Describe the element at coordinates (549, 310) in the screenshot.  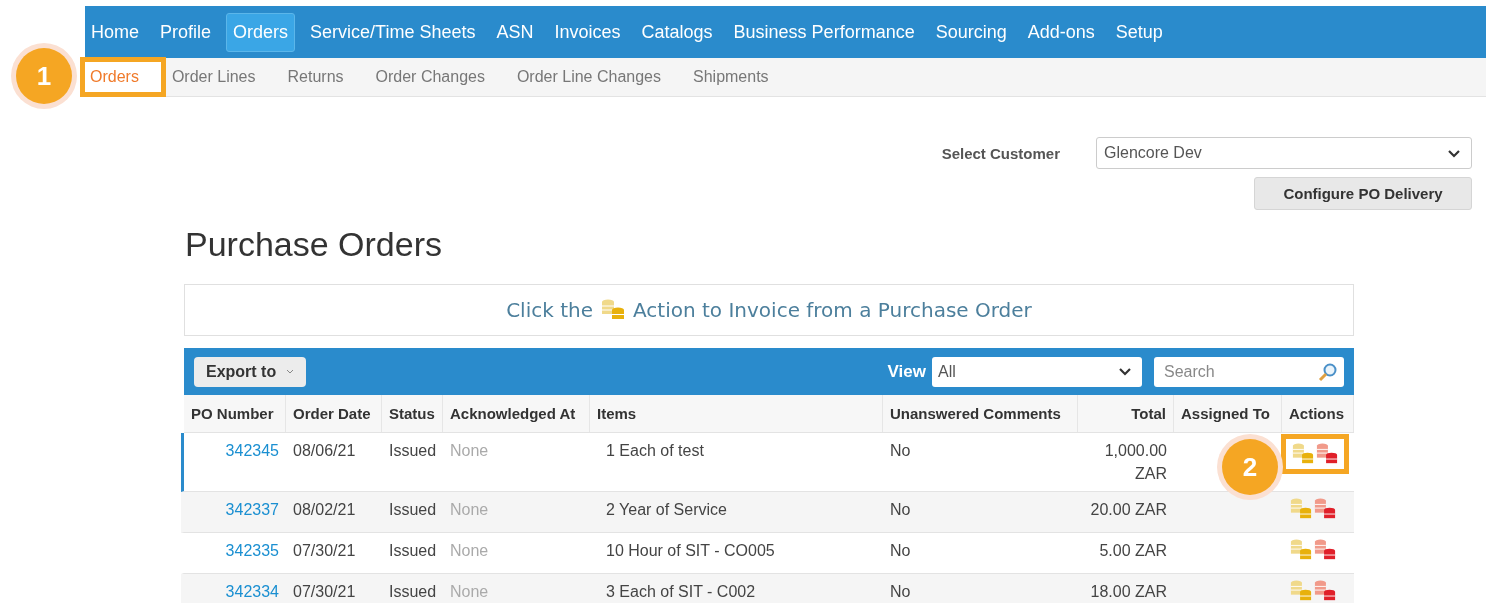
I see `banner-text: Click the` at that location.